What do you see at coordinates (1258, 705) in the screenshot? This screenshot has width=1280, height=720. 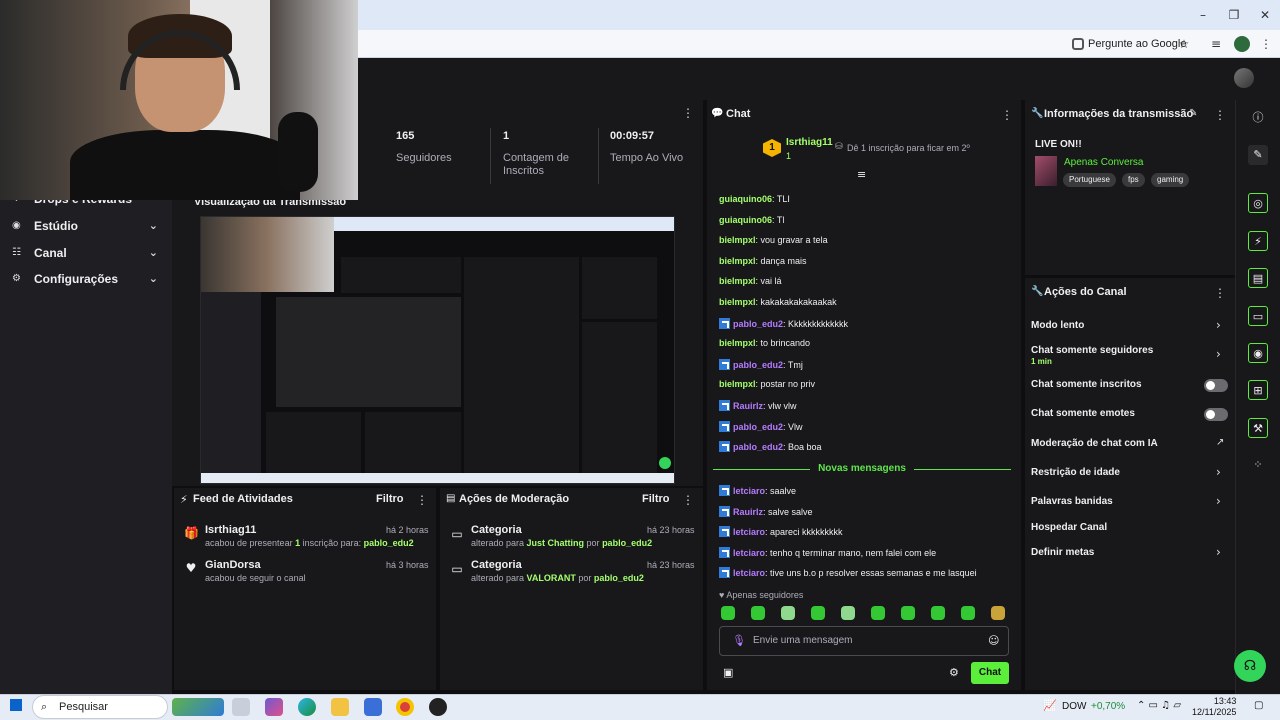 I see `notification-icon: ▢` at bounding box center [1258, 705].